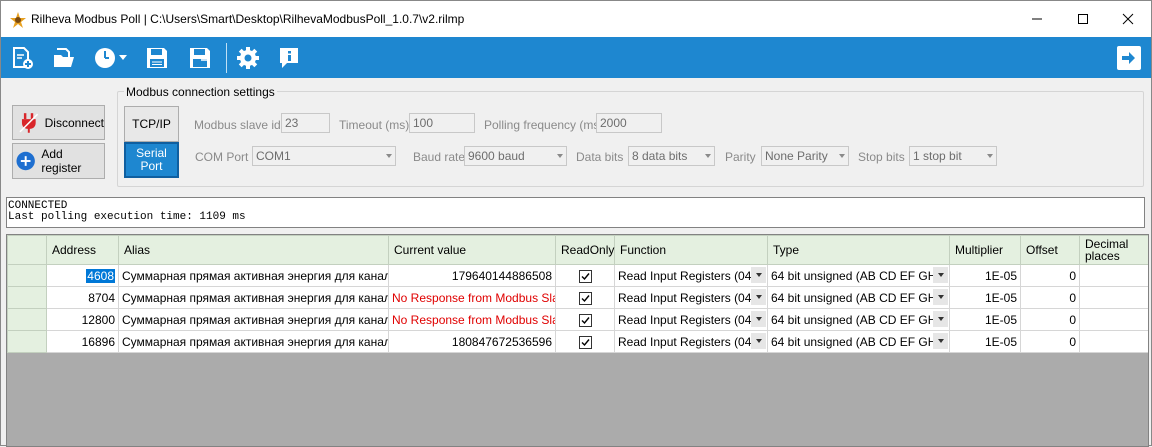 This screenshot has width=1152, height=447. What do you see at coordinates (253, 250) in the screenshot?
I see `column-header-alias: Alias` at bounding box center [253, 250].